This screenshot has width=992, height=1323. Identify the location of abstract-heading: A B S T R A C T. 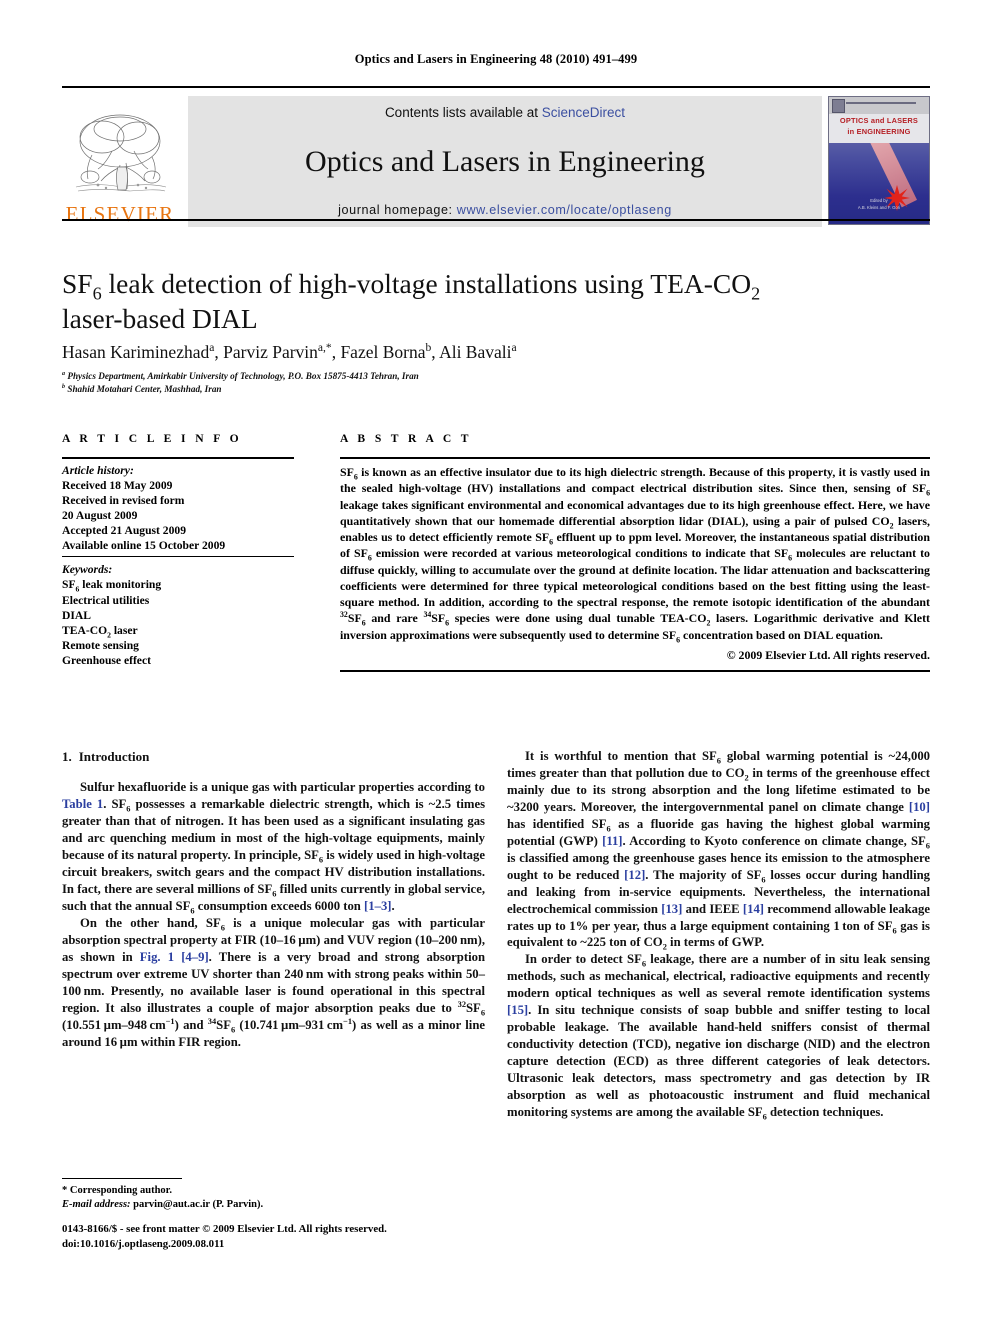
(406, 438).